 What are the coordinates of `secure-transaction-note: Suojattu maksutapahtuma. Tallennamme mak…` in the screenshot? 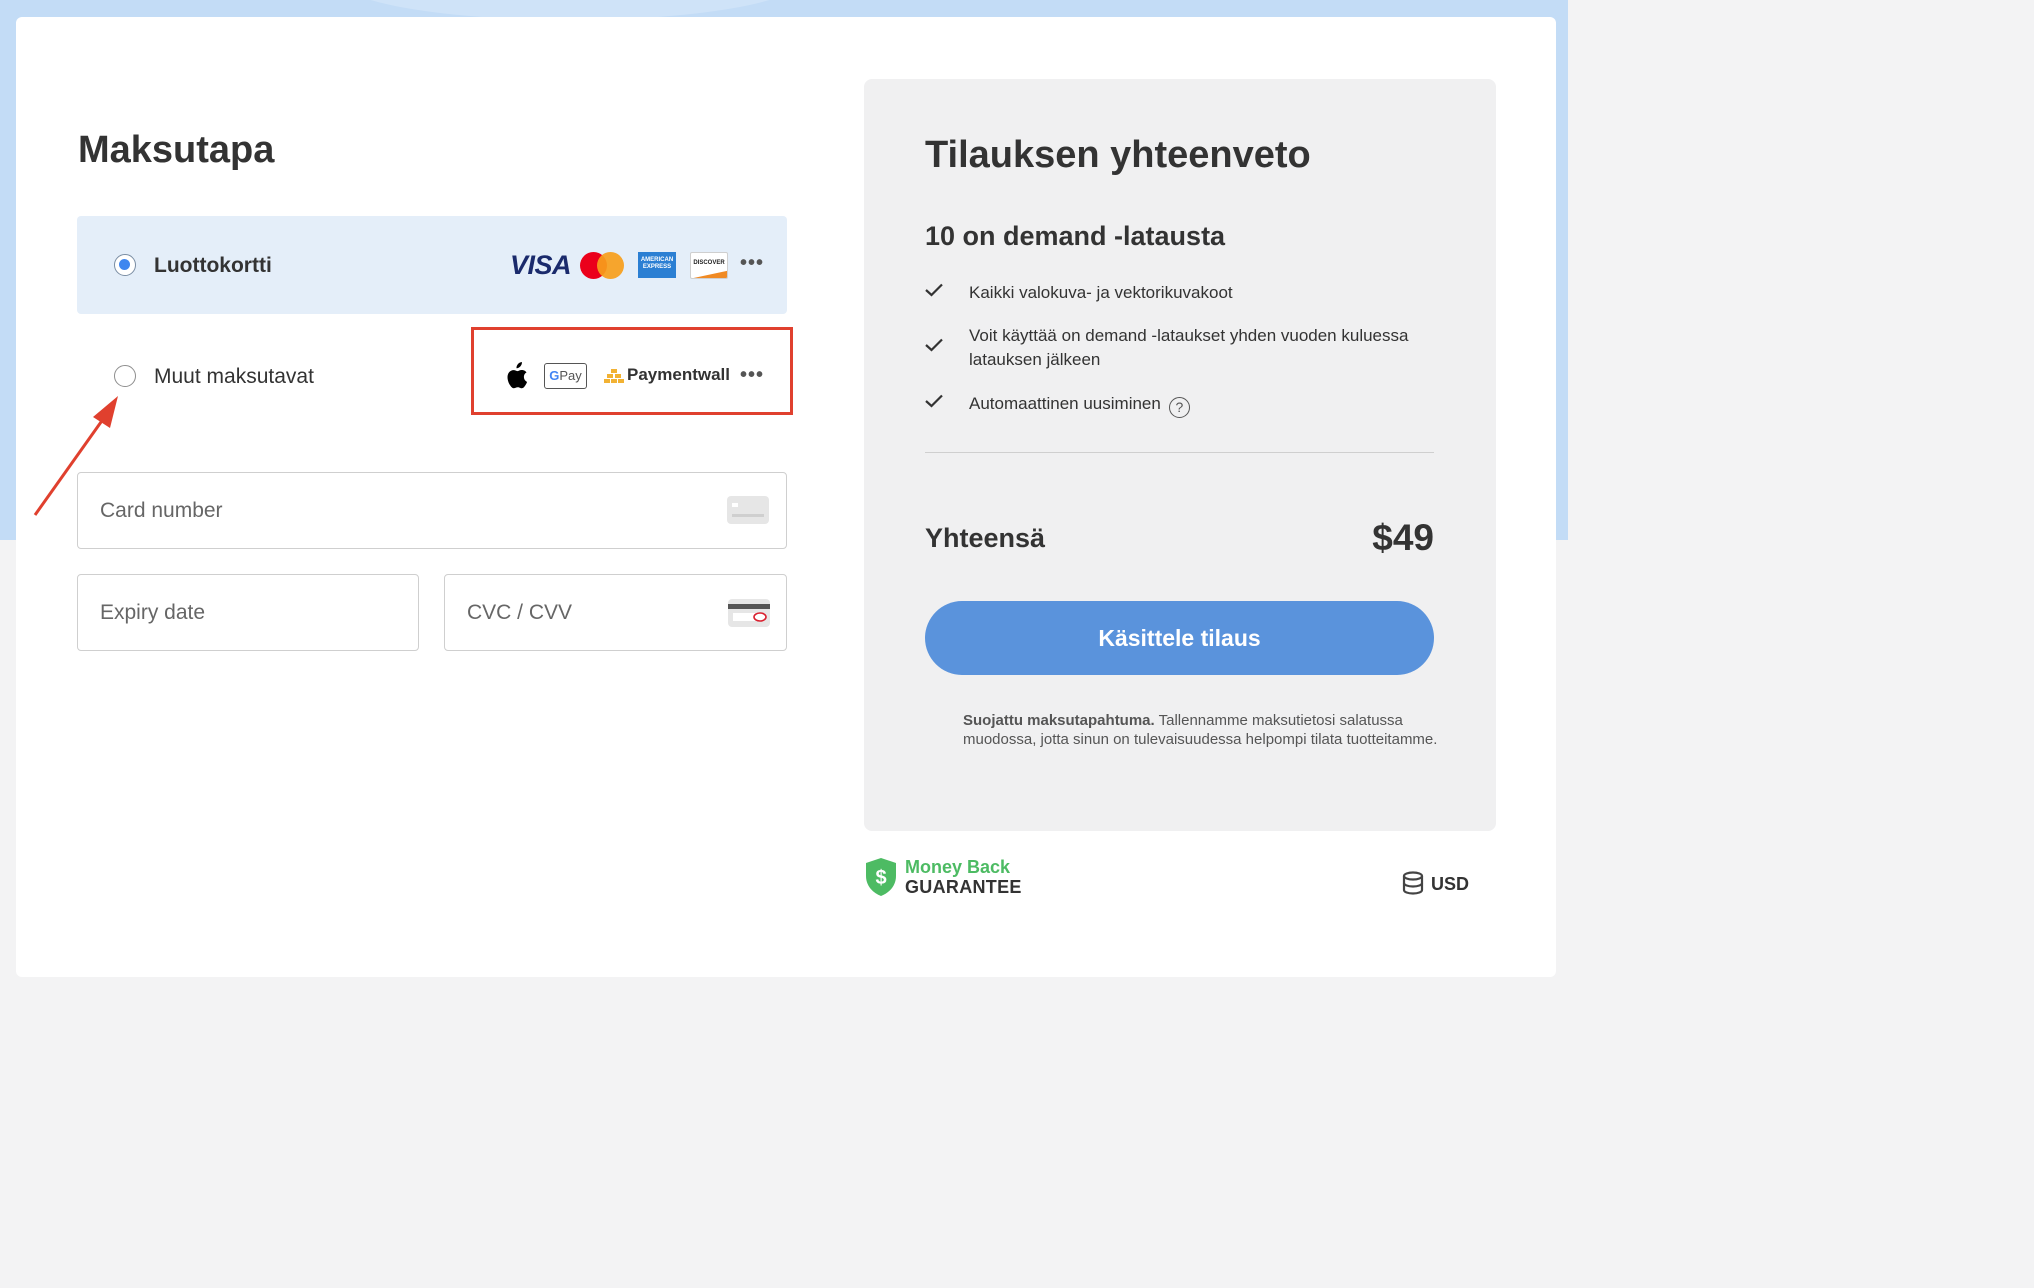 It's located at (1200, 730).